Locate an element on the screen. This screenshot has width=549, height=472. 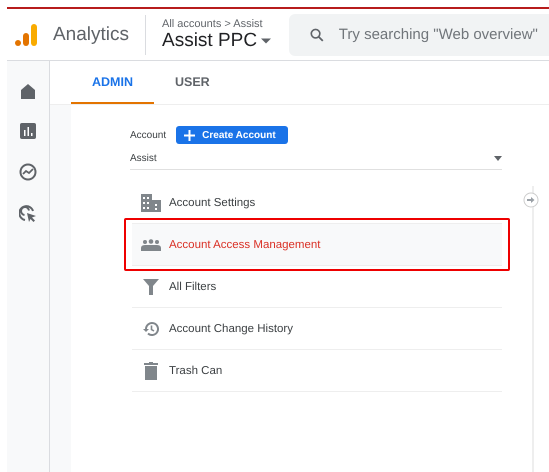
analytics-logo-icon is located at coordinates (26, 35).